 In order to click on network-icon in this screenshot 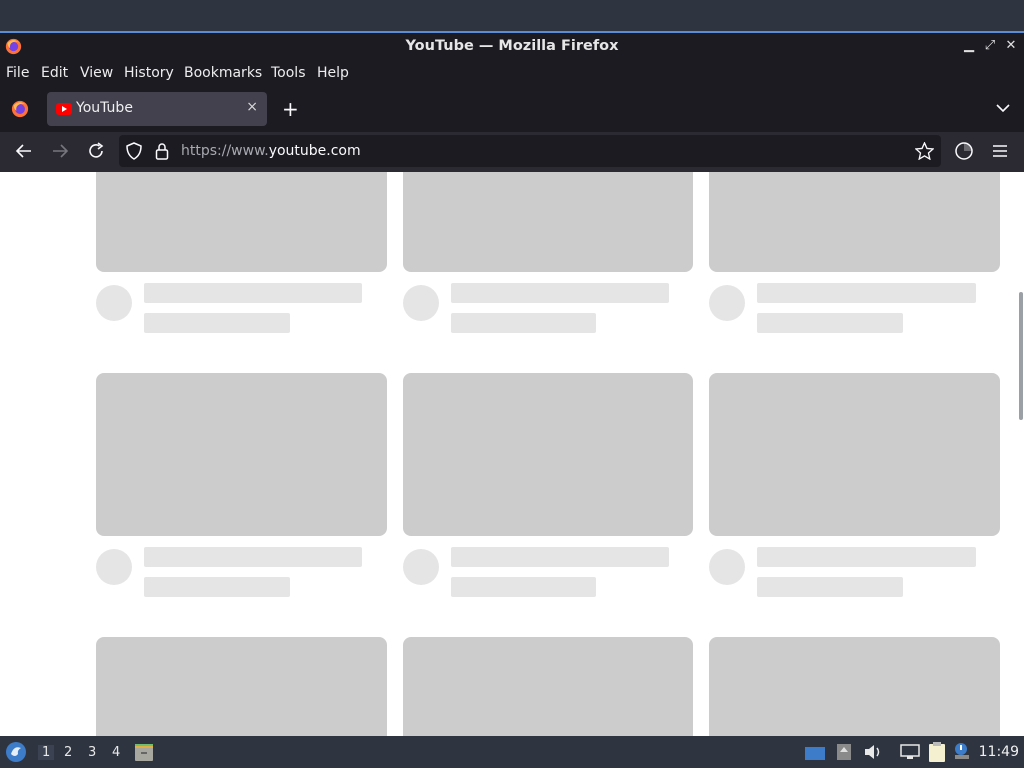, I will do `click(910, 752)`.